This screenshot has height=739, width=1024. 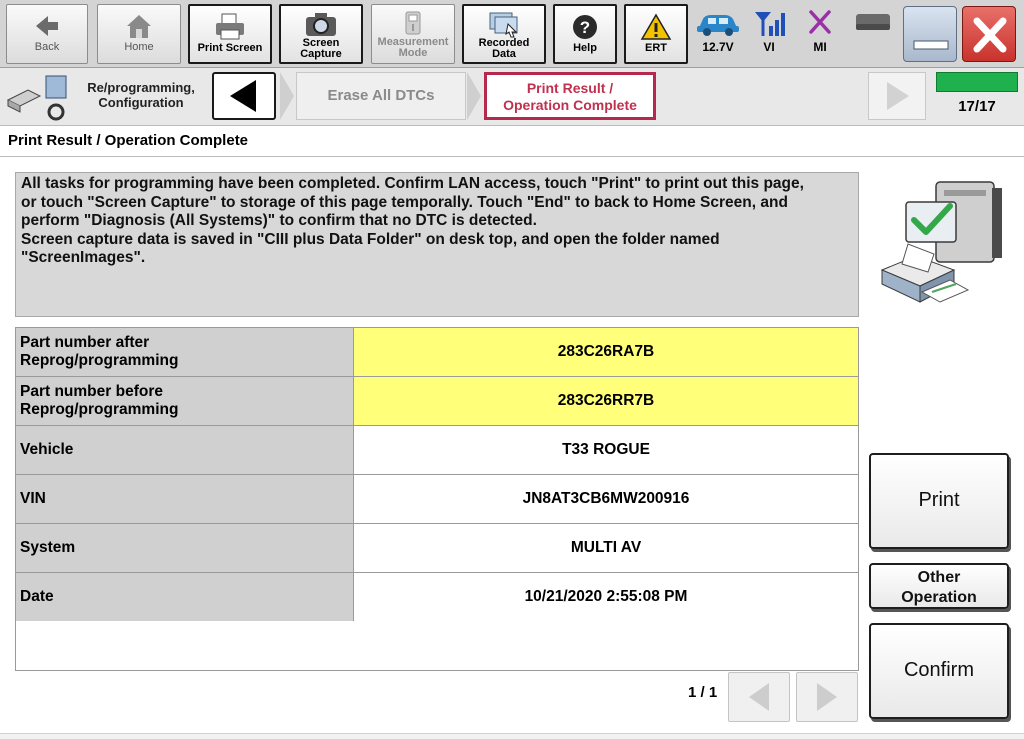 What do you see at coordinates (872, 24) in the screenshot?
I see `device-icon` at bounding box center [872, 24].